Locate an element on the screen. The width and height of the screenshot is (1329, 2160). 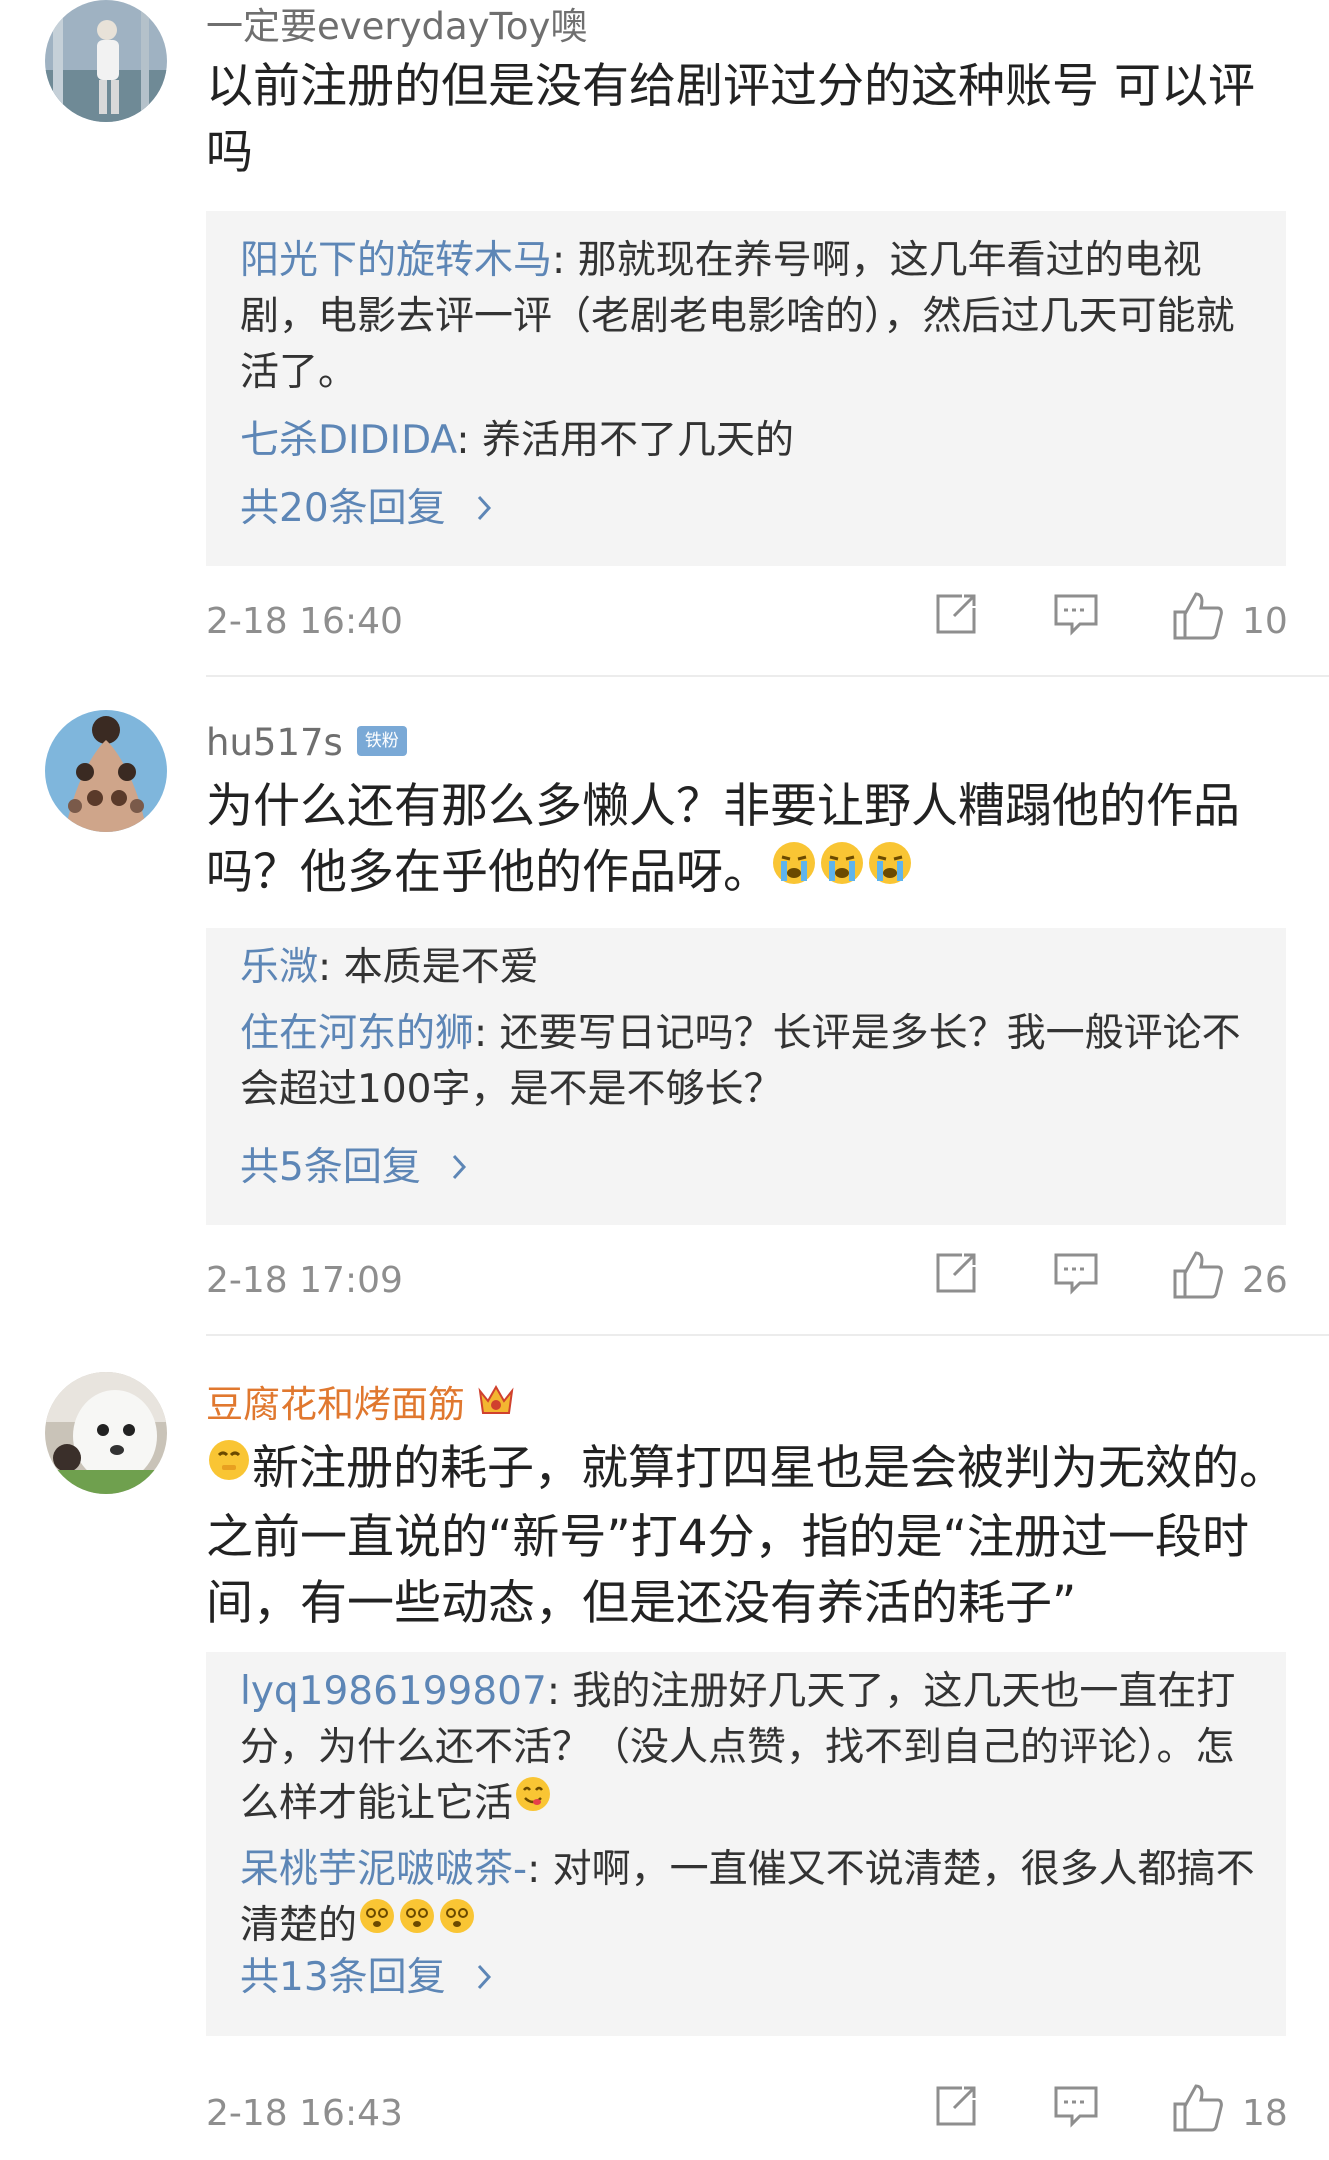
reply-item: 乐溦: 本质是不爱 is located at coordinates (389, 967).